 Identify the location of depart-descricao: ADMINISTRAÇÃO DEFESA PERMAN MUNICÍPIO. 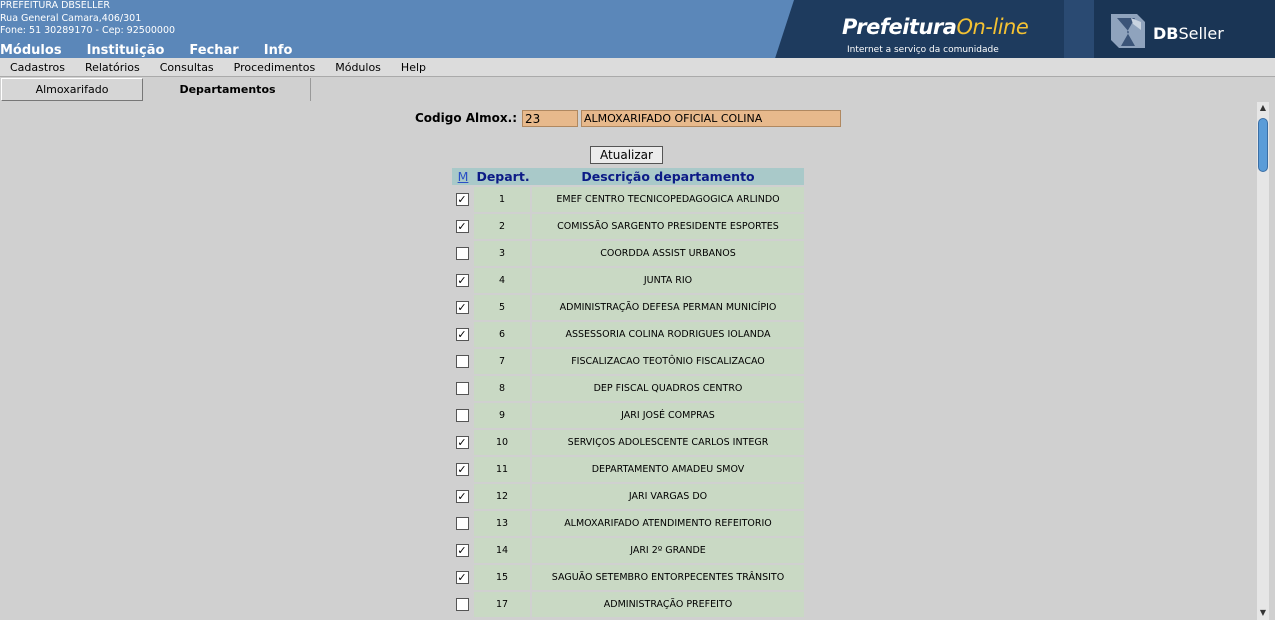
(668, 307).